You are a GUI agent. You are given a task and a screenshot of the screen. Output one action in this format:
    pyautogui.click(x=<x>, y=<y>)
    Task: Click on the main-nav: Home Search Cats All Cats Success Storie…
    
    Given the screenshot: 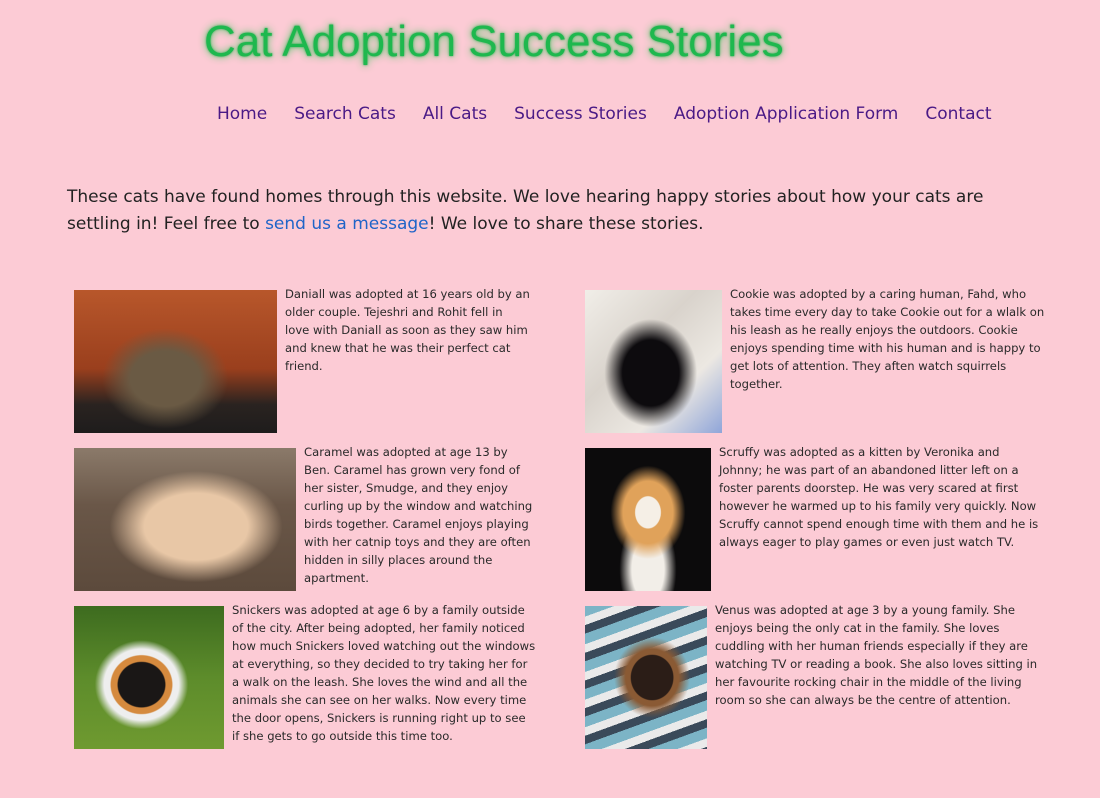 What is the action you would take?
    pyautogui.click(x=600, y=114)
    